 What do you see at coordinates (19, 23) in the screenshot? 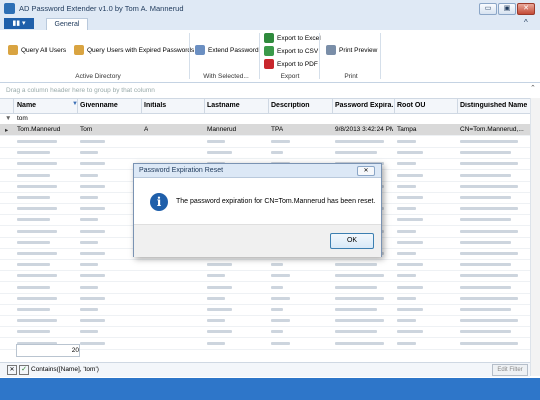
I see `app-menu-button: ▮▮ ▾` at bounding box center [19, 23].